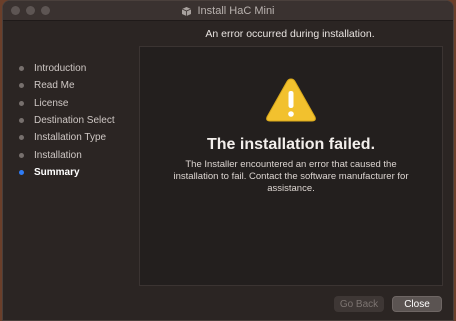 The height and width of the screenshot is (321, 456). I want to click on title-bar: Install HaC Mini, so click(228, 11).